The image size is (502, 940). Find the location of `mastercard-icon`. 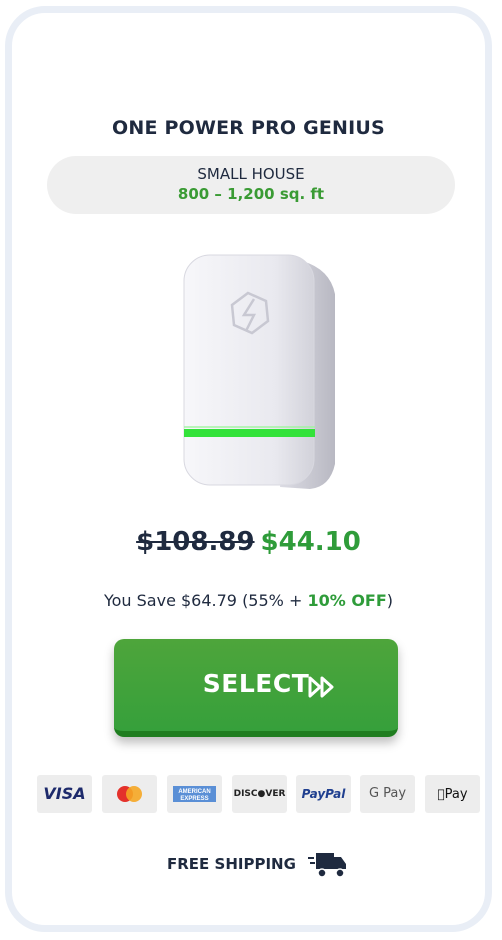

mastercard-icon is located at coordinates (129, 794).